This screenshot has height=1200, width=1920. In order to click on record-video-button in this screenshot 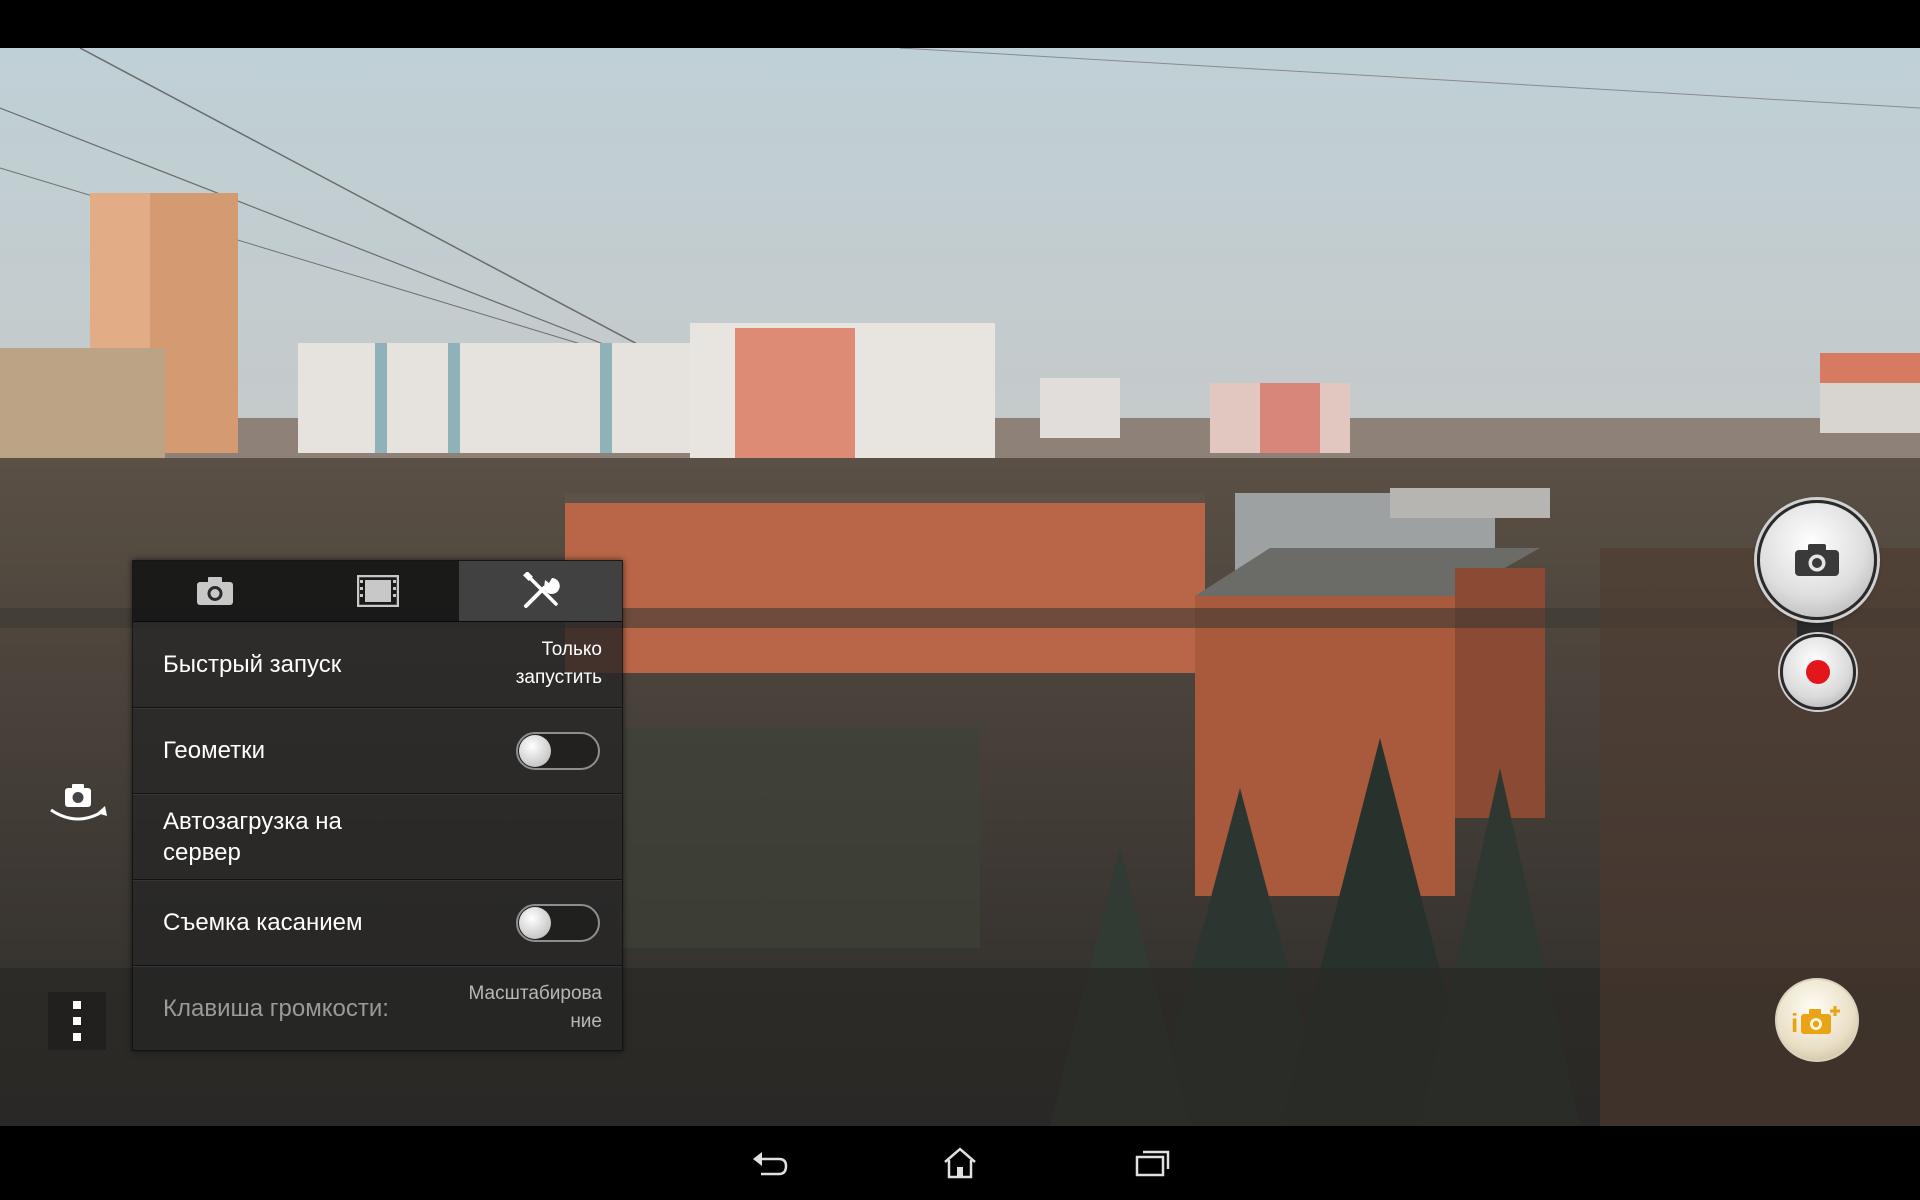, I will do `click(1818, 672)`.